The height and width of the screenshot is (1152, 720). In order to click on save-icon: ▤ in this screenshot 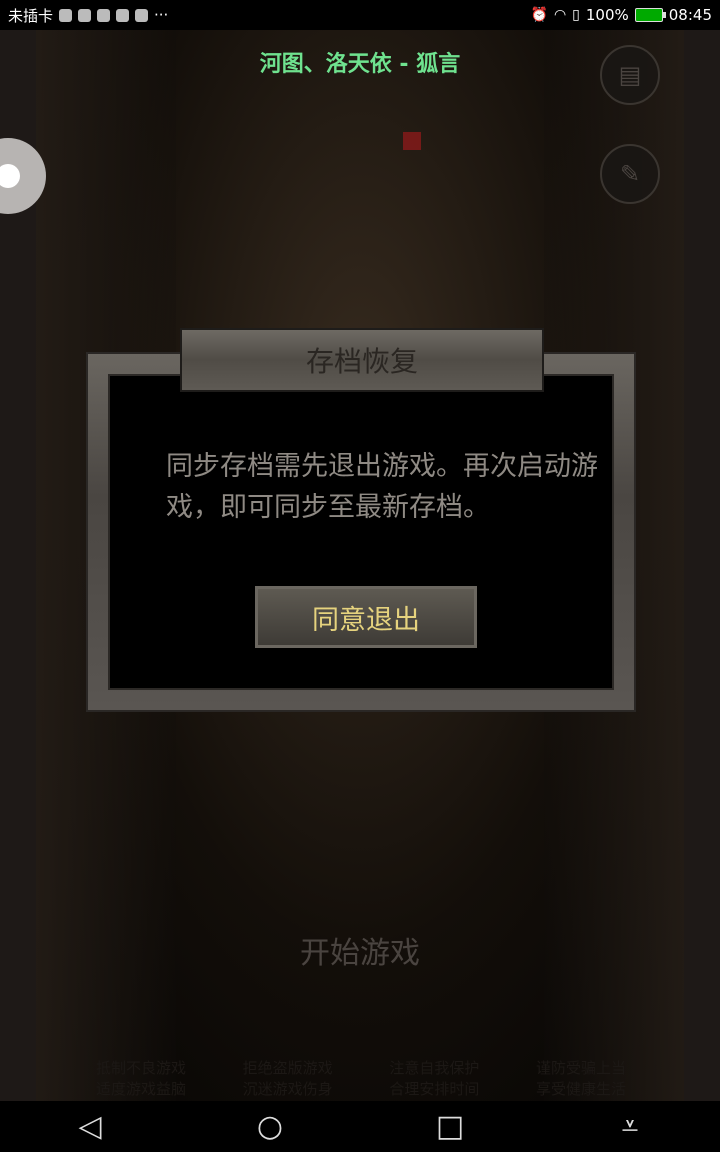, I will do `click(630, 75)`.